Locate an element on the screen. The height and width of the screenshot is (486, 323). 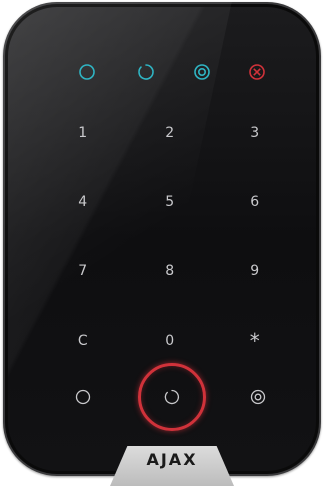
night-mode-button-icon is located at coordinates (258, 397).